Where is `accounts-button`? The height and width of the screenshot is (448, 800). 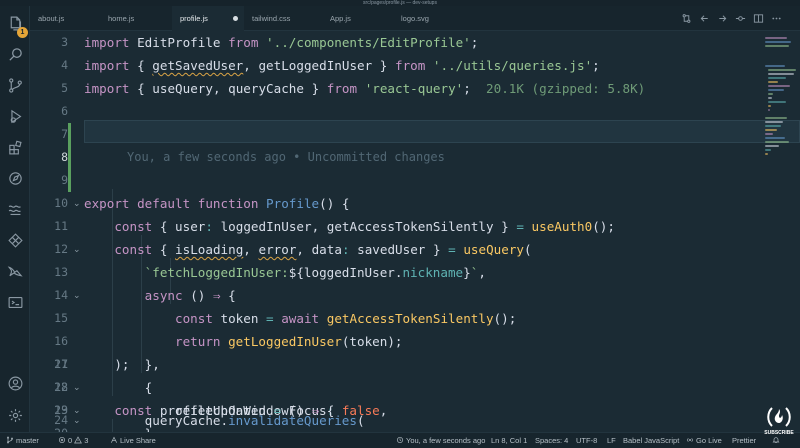
accounts-button is located at coordinates (15, 383).